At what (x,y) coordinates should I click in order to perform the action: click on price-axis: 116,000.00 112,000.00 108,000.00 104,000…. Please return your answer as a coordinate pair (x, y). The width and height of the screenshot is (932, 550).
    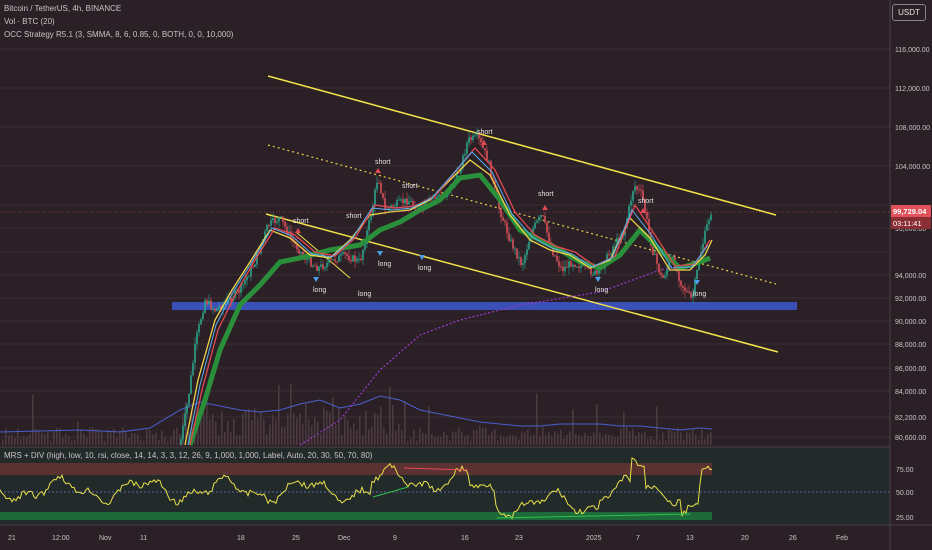
    Looking at the image, I should click on (912, 244).